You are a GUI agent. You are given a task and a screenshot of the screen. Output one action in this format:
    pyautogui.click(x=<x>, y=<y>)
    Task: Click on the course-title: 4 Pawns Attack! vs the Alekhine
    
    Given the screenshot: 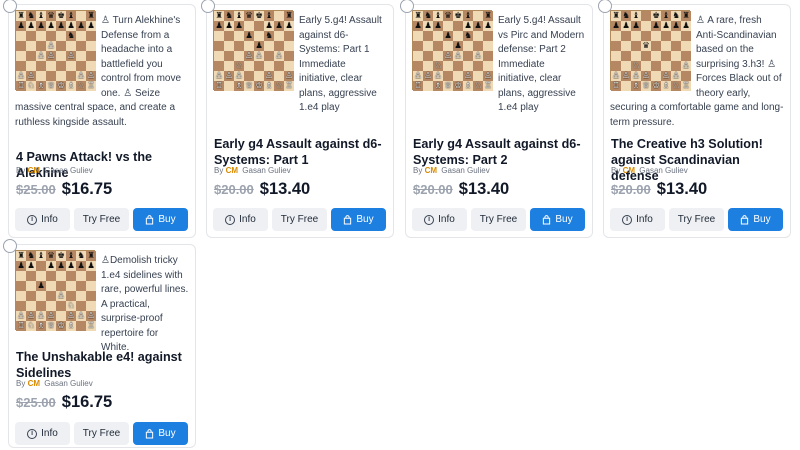 What is the action you would take?
    pyautogui.click(x=104, y=165)
    